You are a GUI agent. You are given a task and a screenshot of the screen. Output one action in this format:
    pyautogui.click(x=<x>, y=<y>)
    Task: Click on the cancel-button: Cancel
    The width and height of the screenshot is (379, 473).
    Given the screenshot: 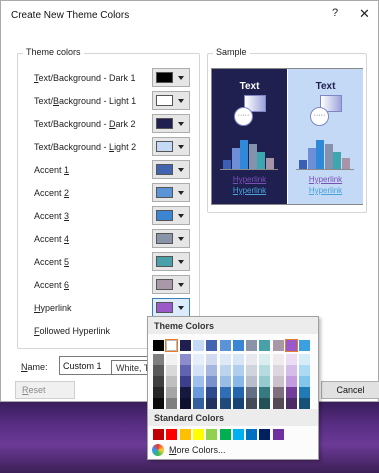 What is the action you would take?
    pyautogui.click(x=350, y=390)
    